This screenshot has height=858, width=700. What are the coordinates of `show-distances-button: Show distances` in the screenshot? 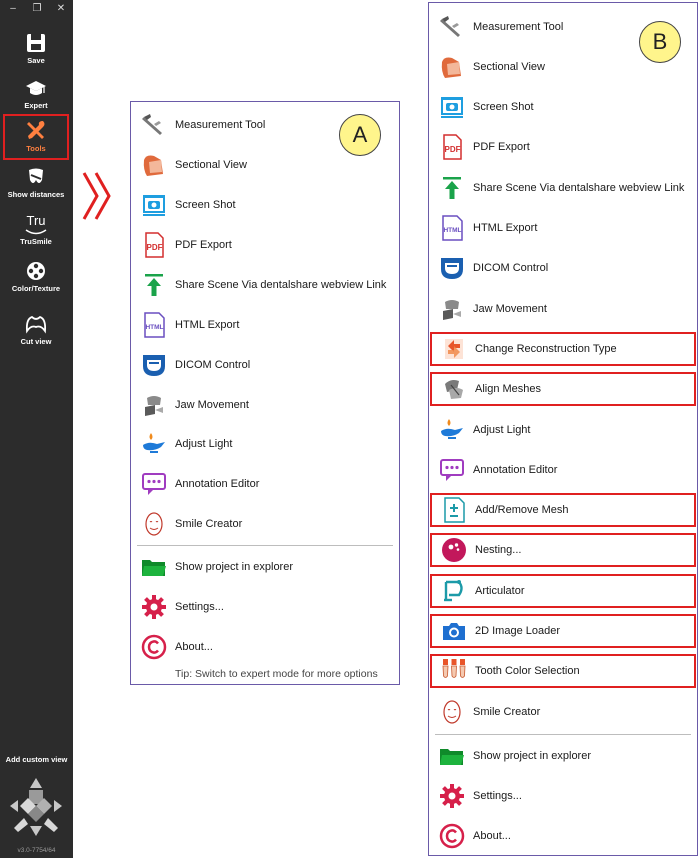 It's located at (36, 186).